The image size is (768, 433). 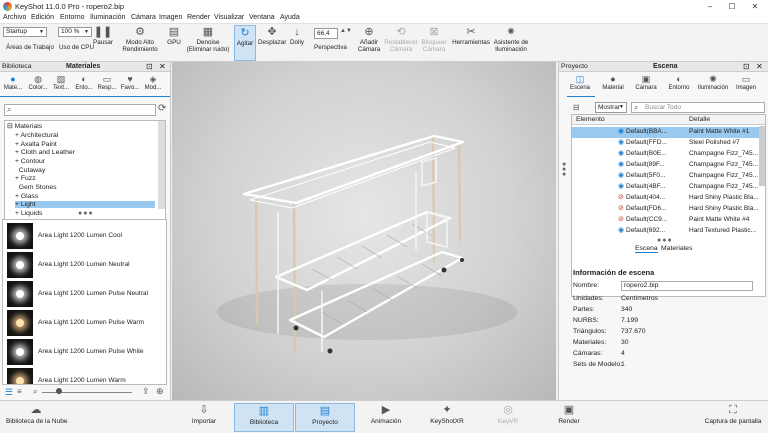 I want to click on tab-iluminacion: ✺ Iluminación, so click(x=713, y=82).